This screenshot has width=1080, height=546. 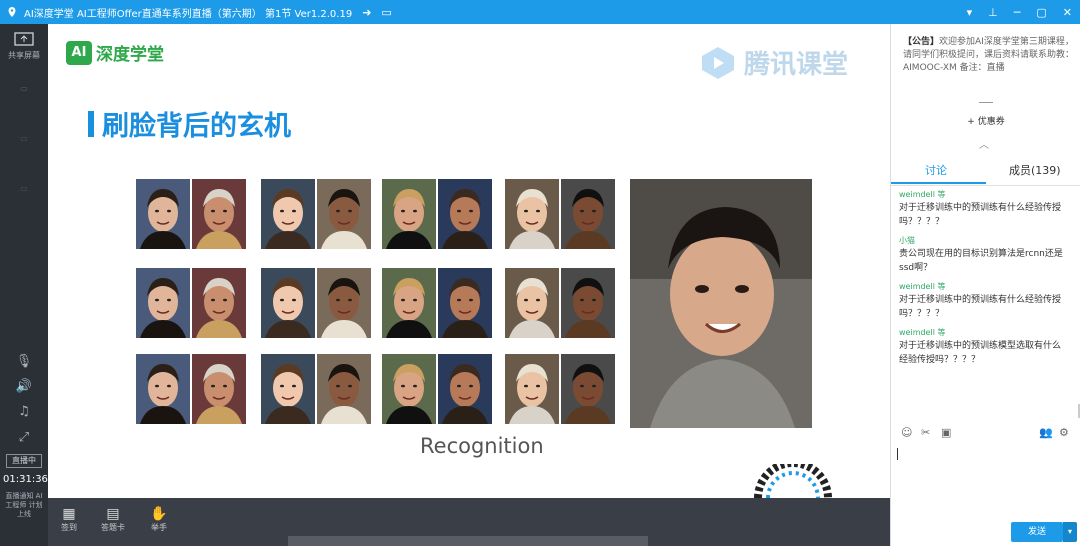 I want to click on featured-face-photo, so click(x=721, y=303).